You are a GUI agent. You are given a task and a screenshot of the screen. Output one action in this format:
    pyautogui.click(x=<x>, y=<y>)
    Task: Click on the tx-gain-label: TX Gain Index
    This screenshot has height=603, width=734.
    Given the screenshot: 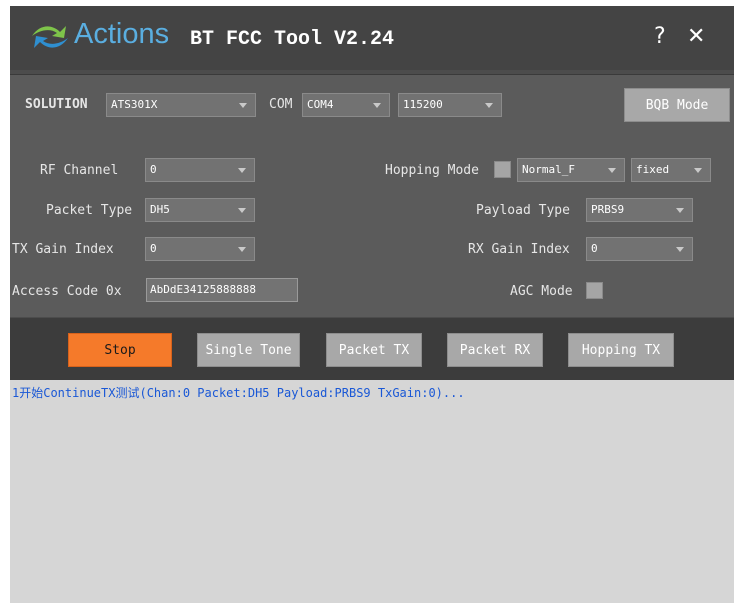 What is the action you would take?
    pyautogui.click(x=63, y=249)
    